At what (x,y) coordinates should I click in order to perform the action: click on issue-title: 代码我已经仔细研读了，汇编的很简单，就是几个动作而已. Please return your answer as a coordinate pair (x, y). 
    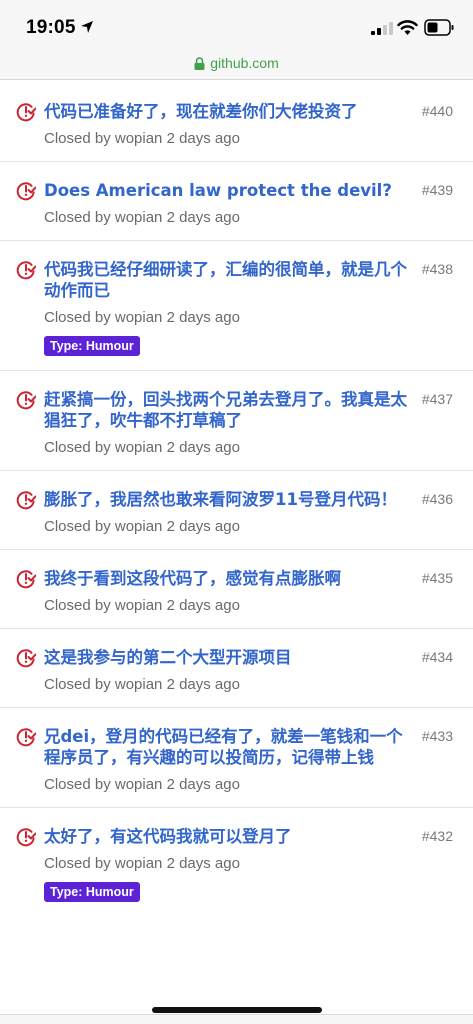
    Looking at the image, I should click on (228, 280).